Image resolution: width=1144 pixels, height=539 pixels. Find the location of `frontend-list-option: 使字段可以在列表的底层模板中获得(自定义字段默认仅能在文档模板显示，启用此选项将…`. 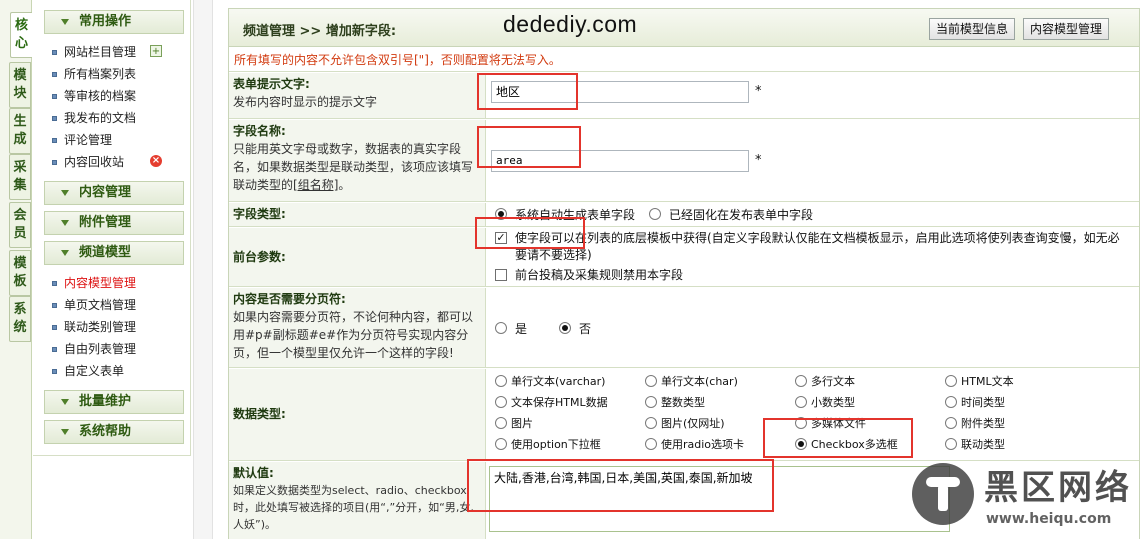

frontend-list-option: 使字段可以在列表的底层模板中获得(自定义字段默认仅能在文档模板显示，启用此选项将… is located at coordinates (817, 246).